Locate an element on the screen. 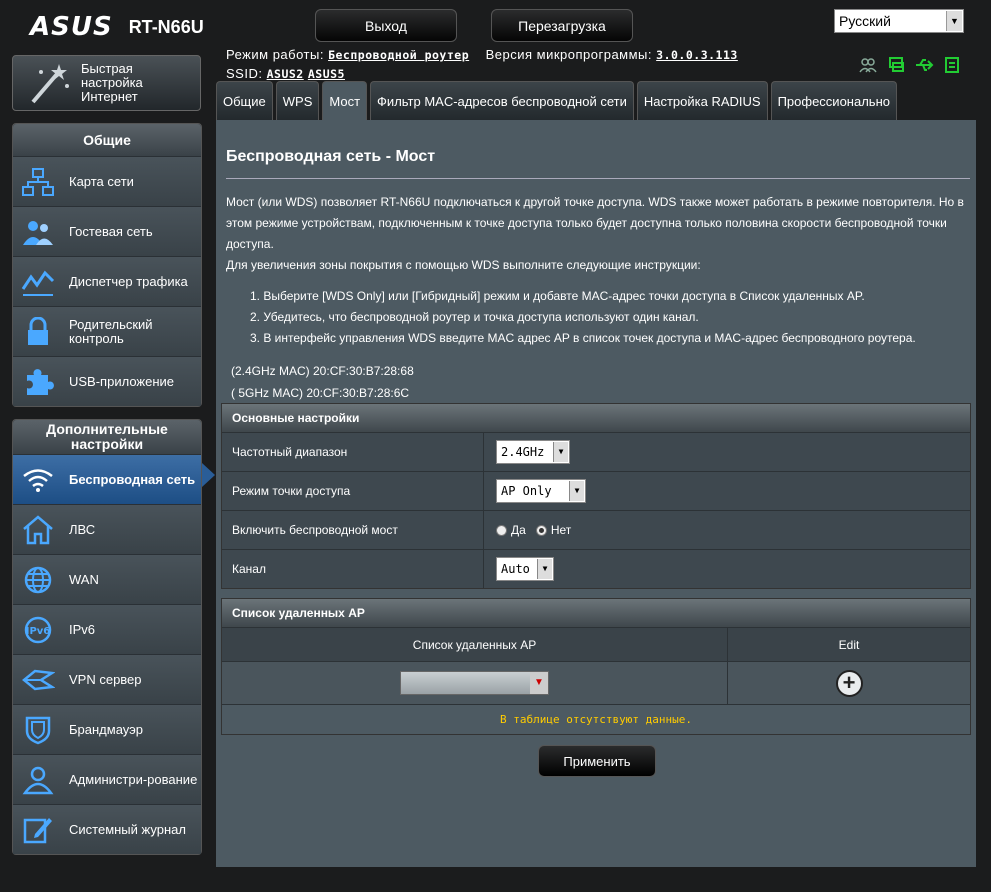  sidebar-item-ipv6: IPv6 IPv6 is located at coordinates (107, 629).